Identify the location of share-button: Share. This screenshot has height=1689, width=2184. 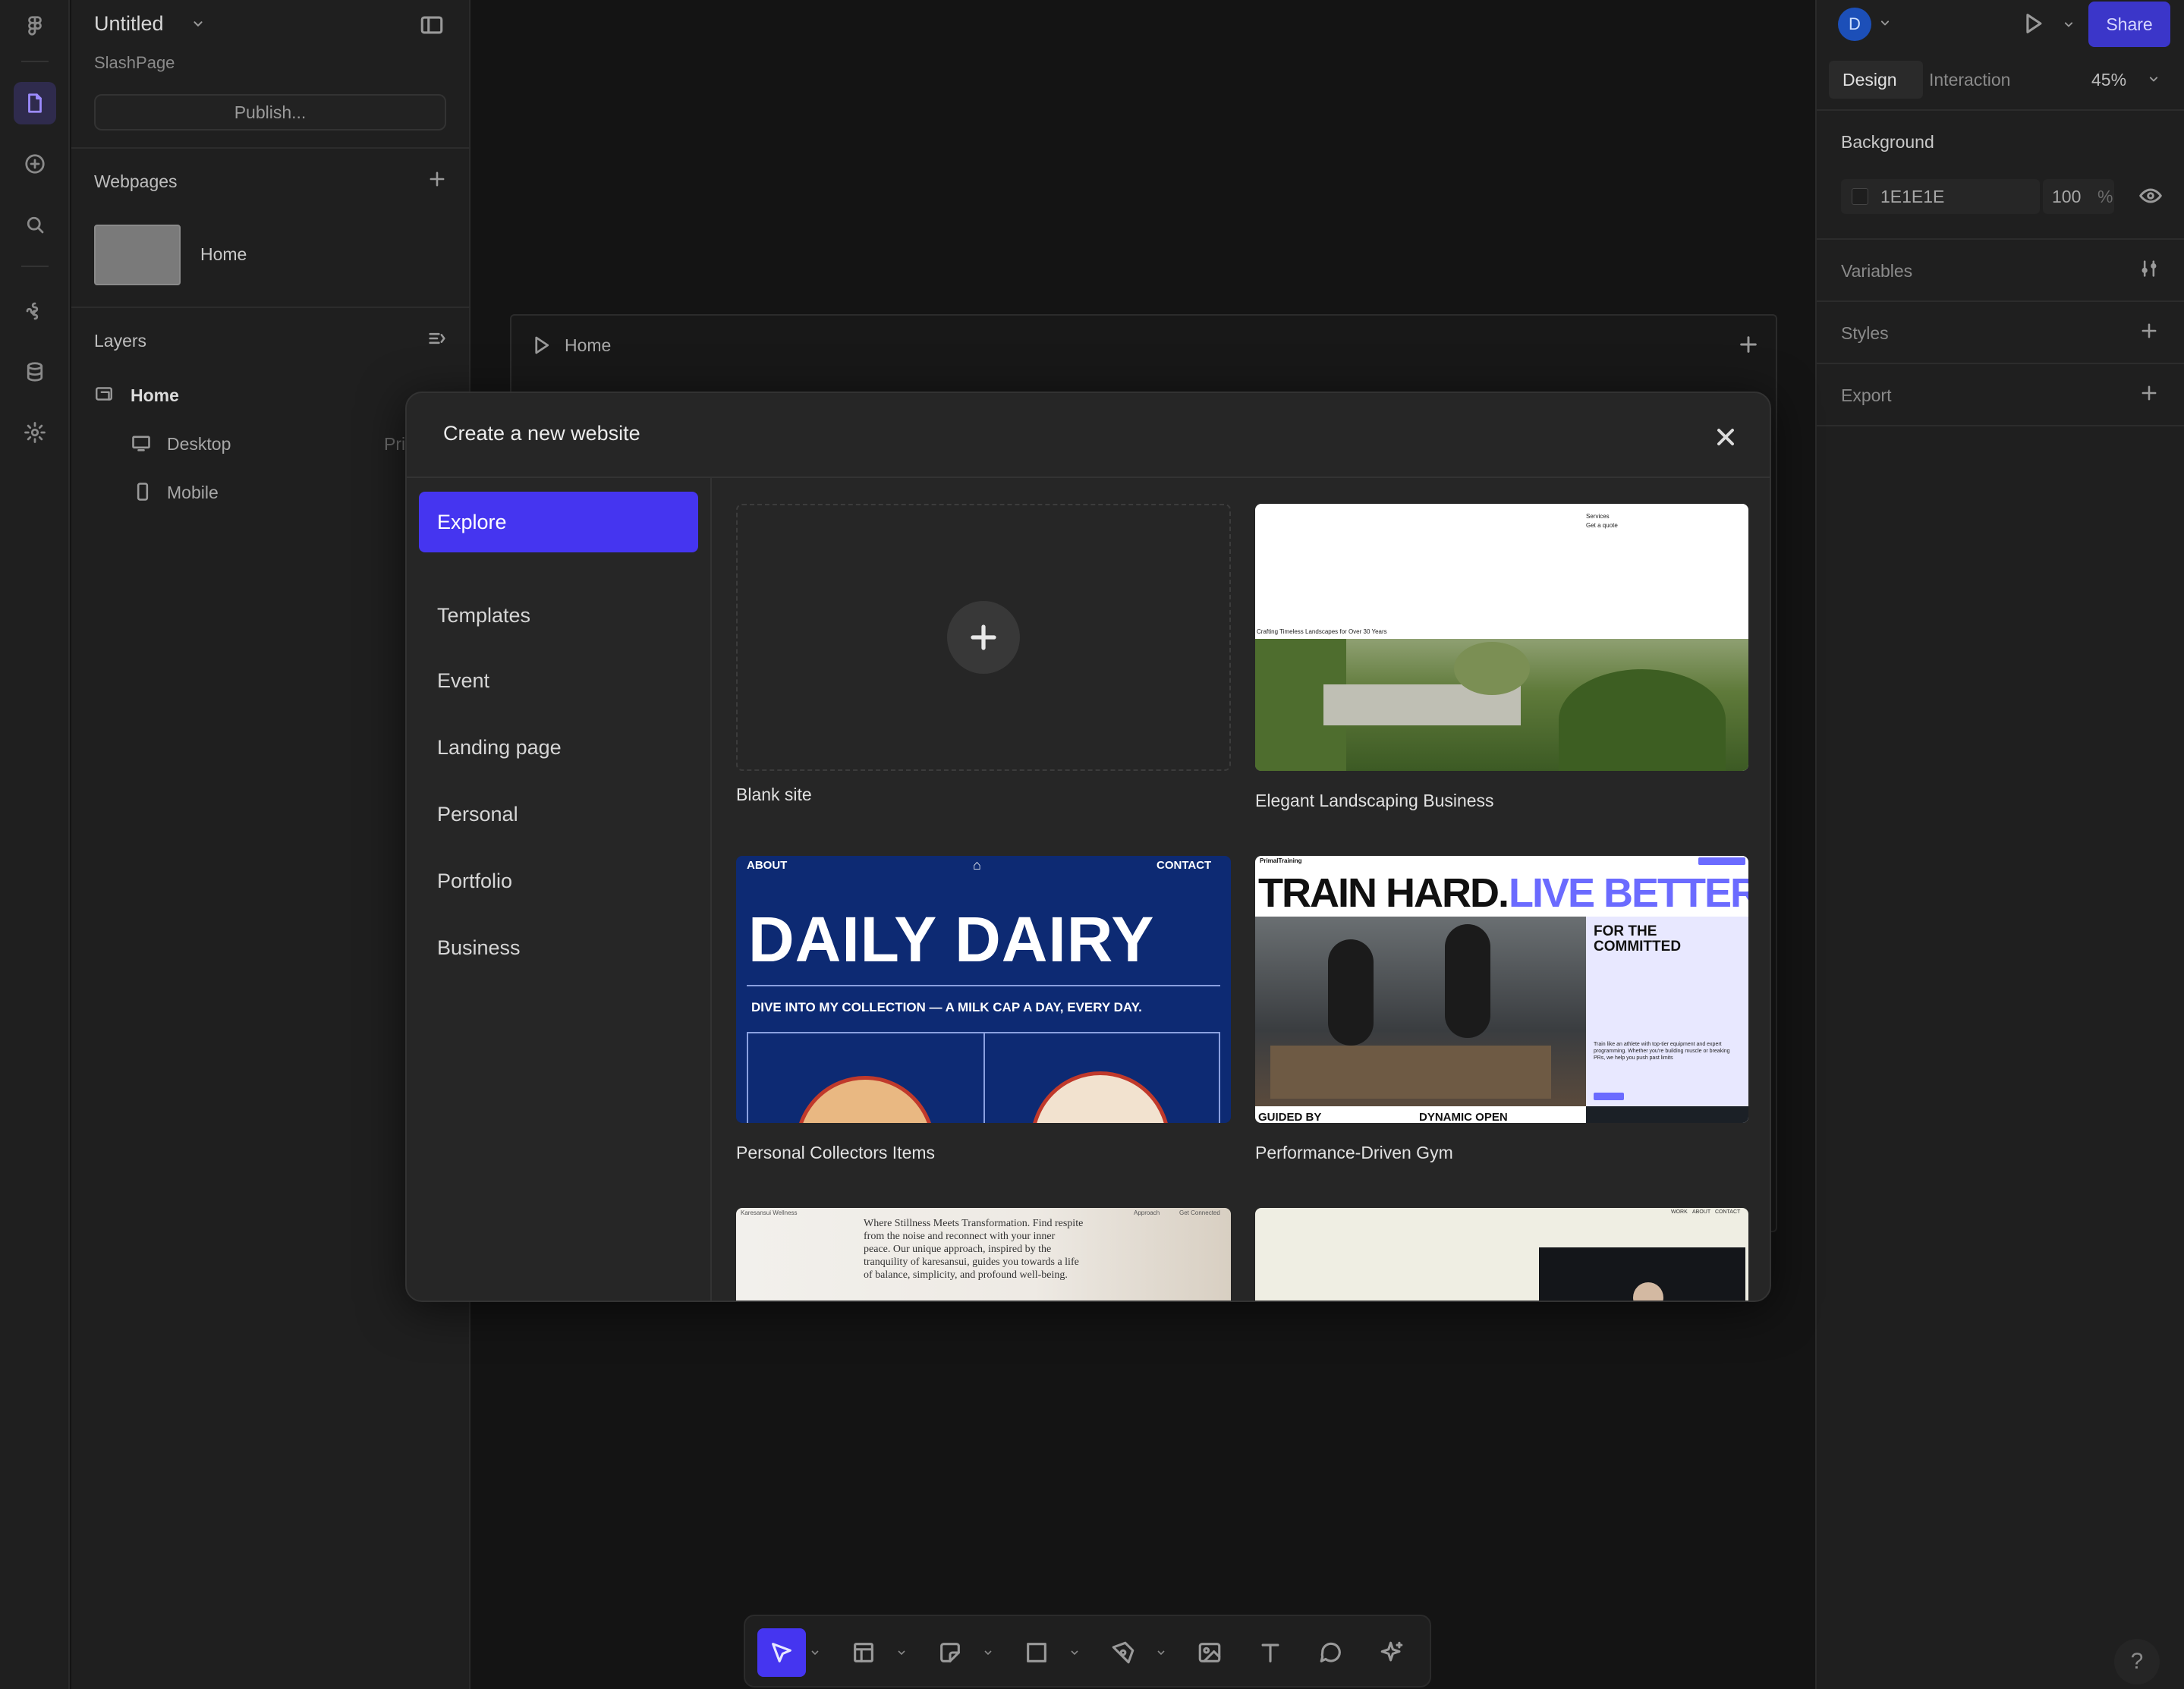
(2129, 24).